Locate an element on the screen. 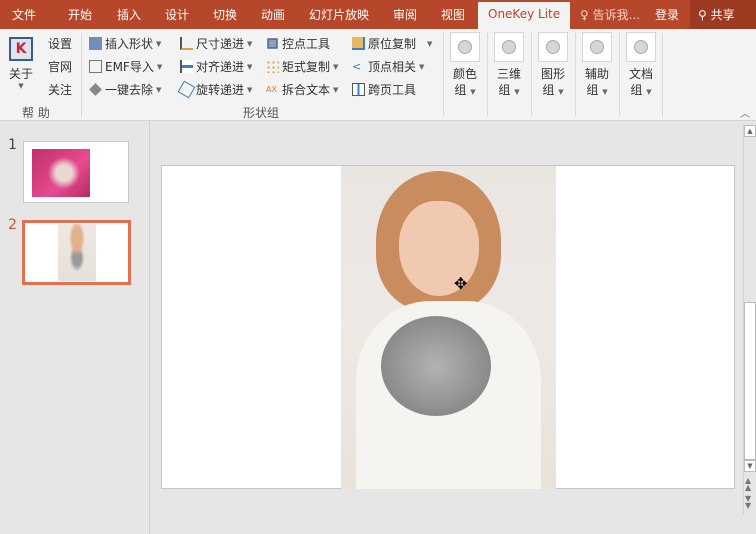 This screenshot has width=756, height=534. vertex-icon: < is located at coordinates (357, 66).